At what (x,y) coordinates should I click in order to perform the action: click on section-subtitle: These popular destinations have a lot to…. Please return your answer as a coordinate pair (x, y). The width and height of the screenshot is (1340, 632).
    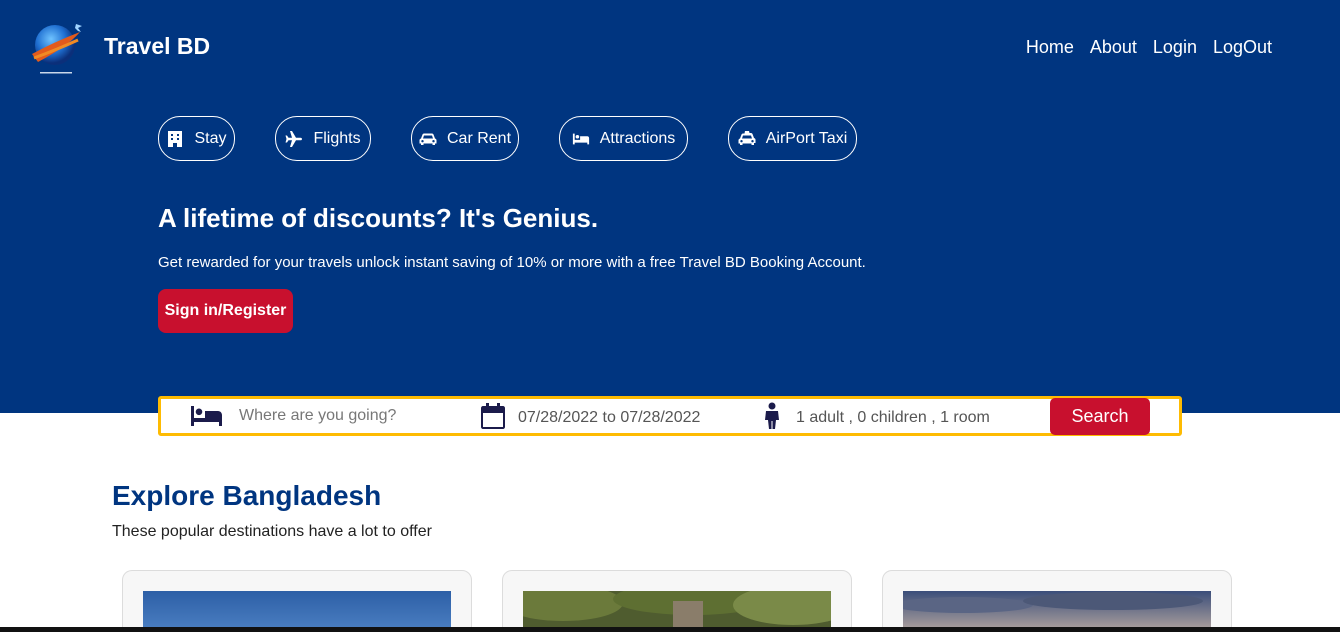
    Looking at the image, I should click on (272, 531).